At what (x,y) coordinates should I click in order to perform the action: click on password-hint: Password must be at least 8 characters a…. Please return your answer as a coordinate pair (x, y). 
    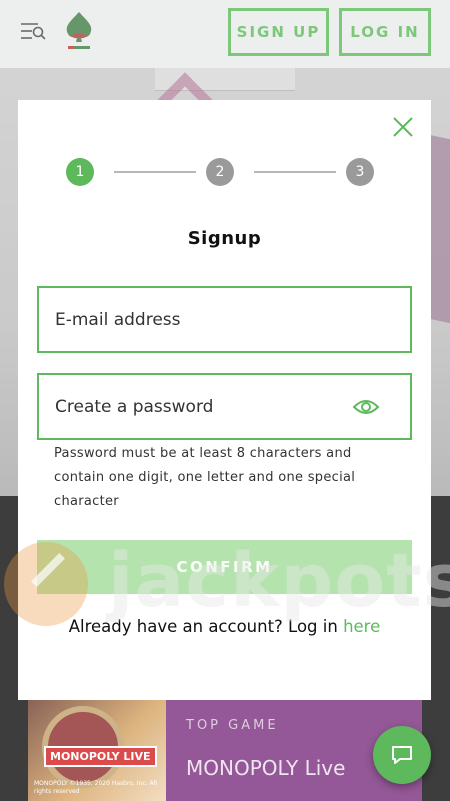
    Looking at the image, I should click on (205, 477).